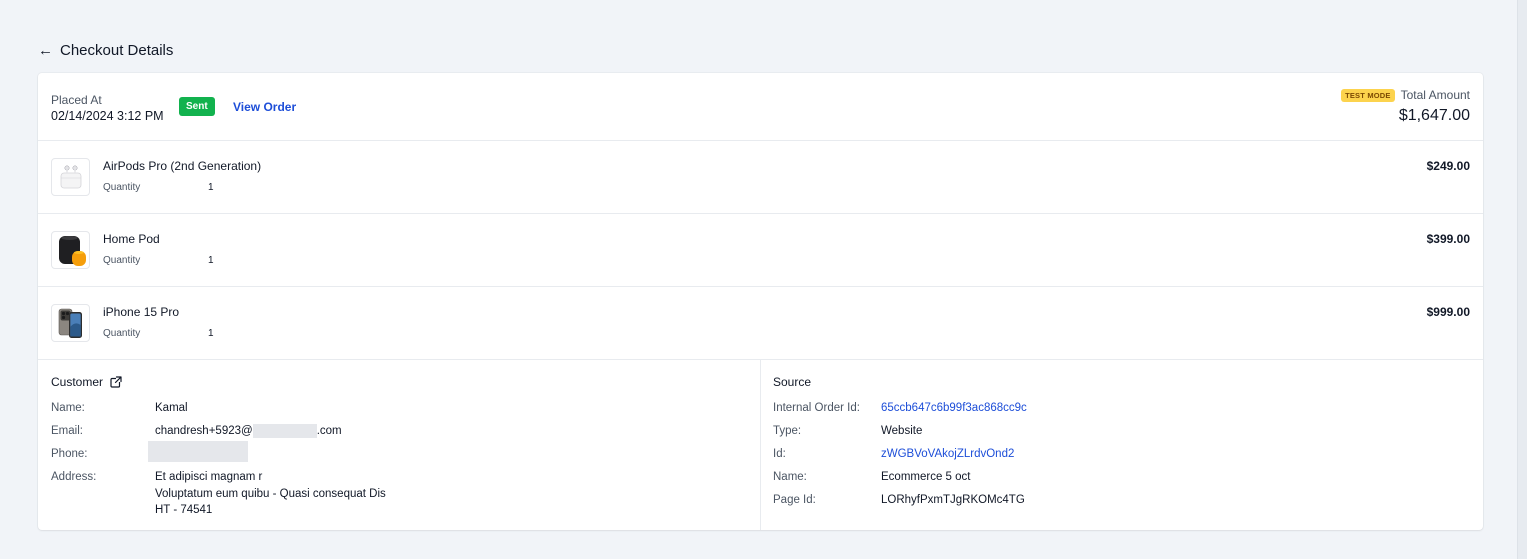 This screenshot has height=559, width=1527. Describe the element at coordinates (954, 408) in the screenshot. I see `internal-order-id-link: 65ccb647c6b99f3ac868cc9c` at that location.